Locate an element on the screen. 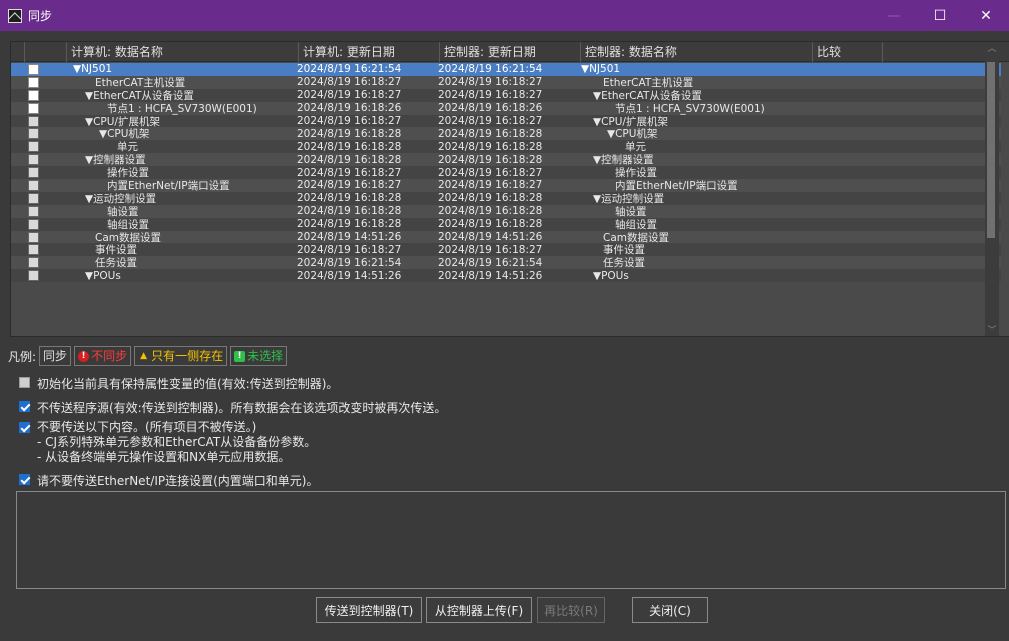 The image size is (1009, 641). pc-data-name: 任务设置 is located at coordinates (116, 263).